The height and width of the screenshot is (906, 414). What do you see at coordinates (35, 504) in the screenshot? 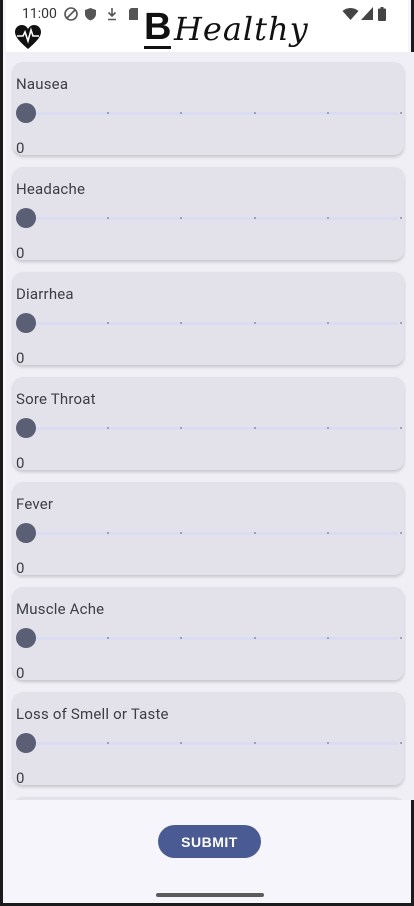
I see `symptom-label: Fever` at bounding box center [35, 504].